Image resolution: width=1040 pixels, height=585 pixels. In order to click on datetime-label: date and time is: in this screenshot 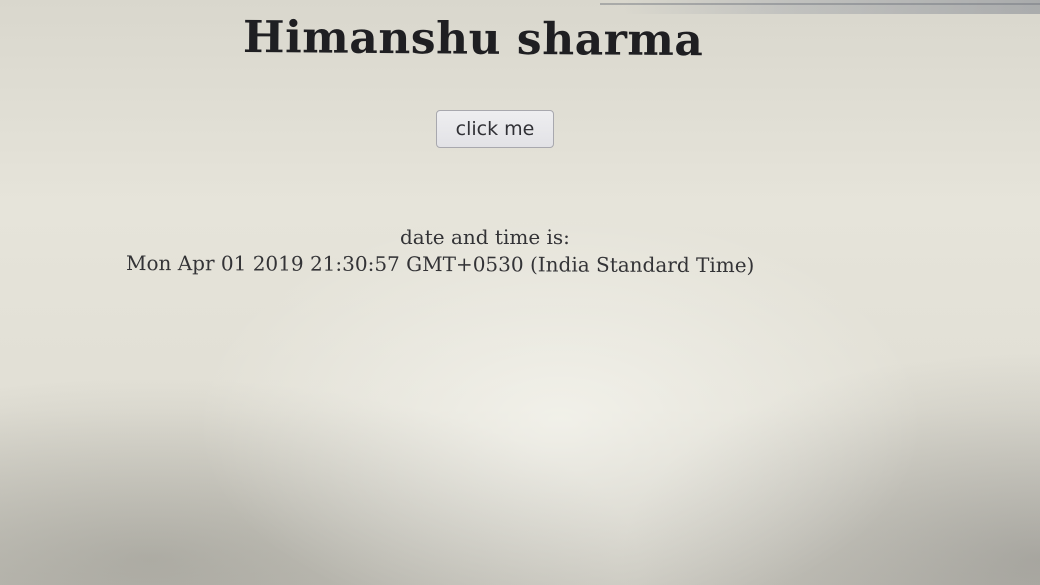, I will do `click(485, 237)`.